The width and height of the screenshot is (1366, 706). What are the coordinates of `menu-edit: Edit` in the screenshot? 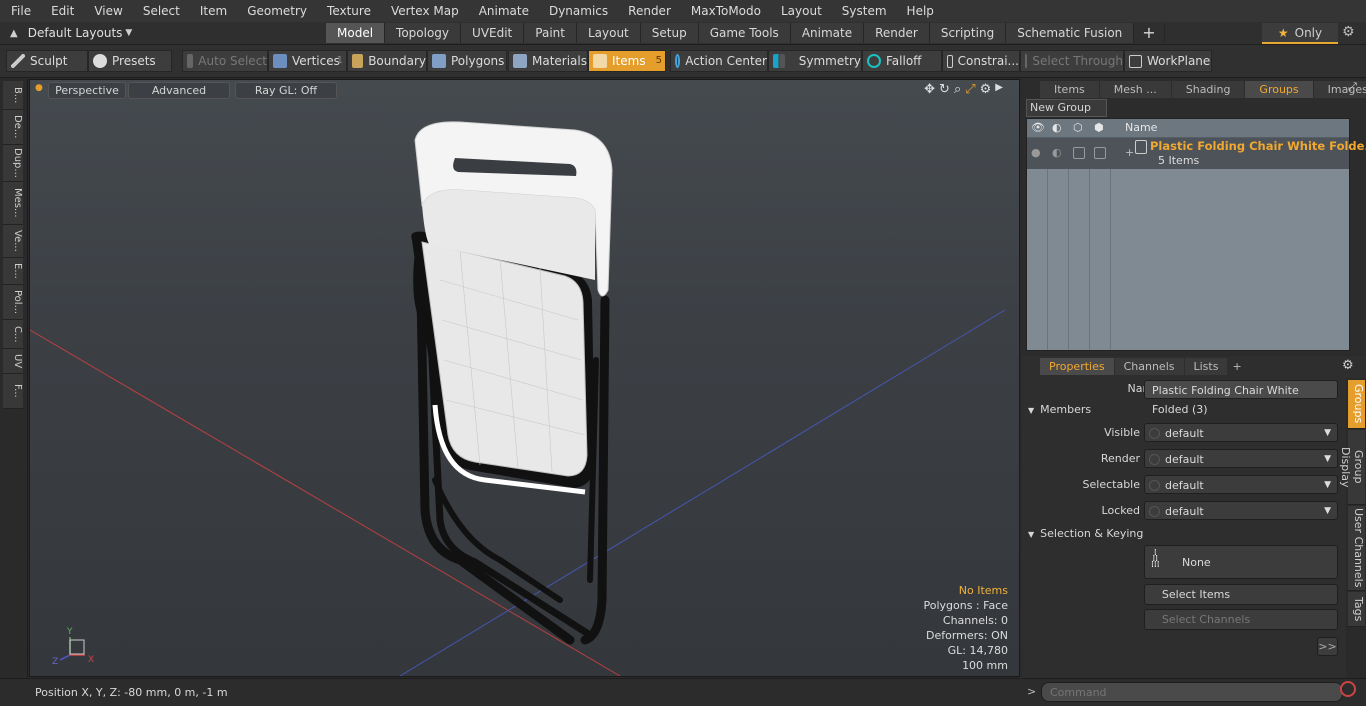 It's located at (61, 11).